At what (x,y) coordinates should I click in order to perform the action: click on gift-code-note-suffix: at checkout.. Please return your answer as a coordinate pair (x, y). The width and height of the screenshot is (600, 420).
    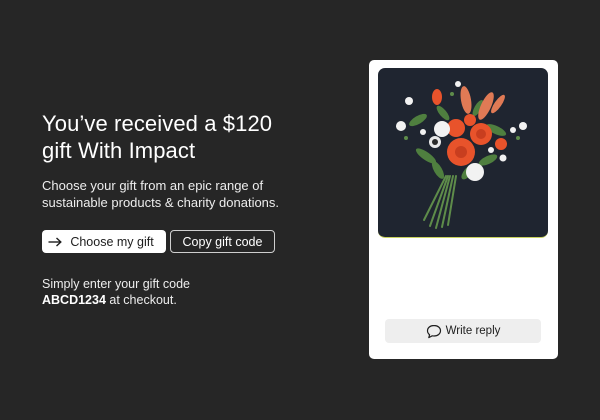
    Looking at the image, I should click on (141, 300).